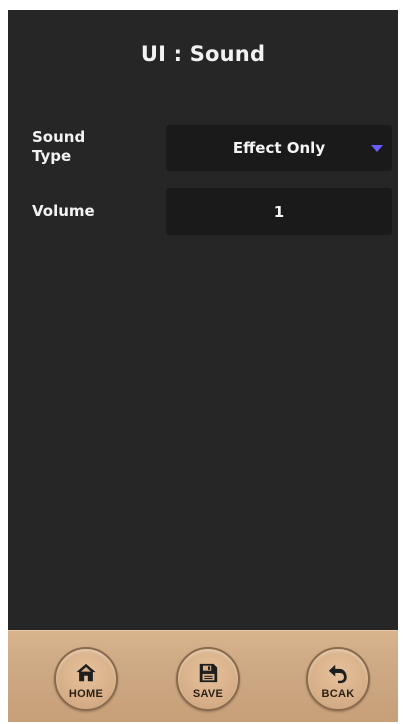  I want to click on volume-label: Volume, so click(63, 211).